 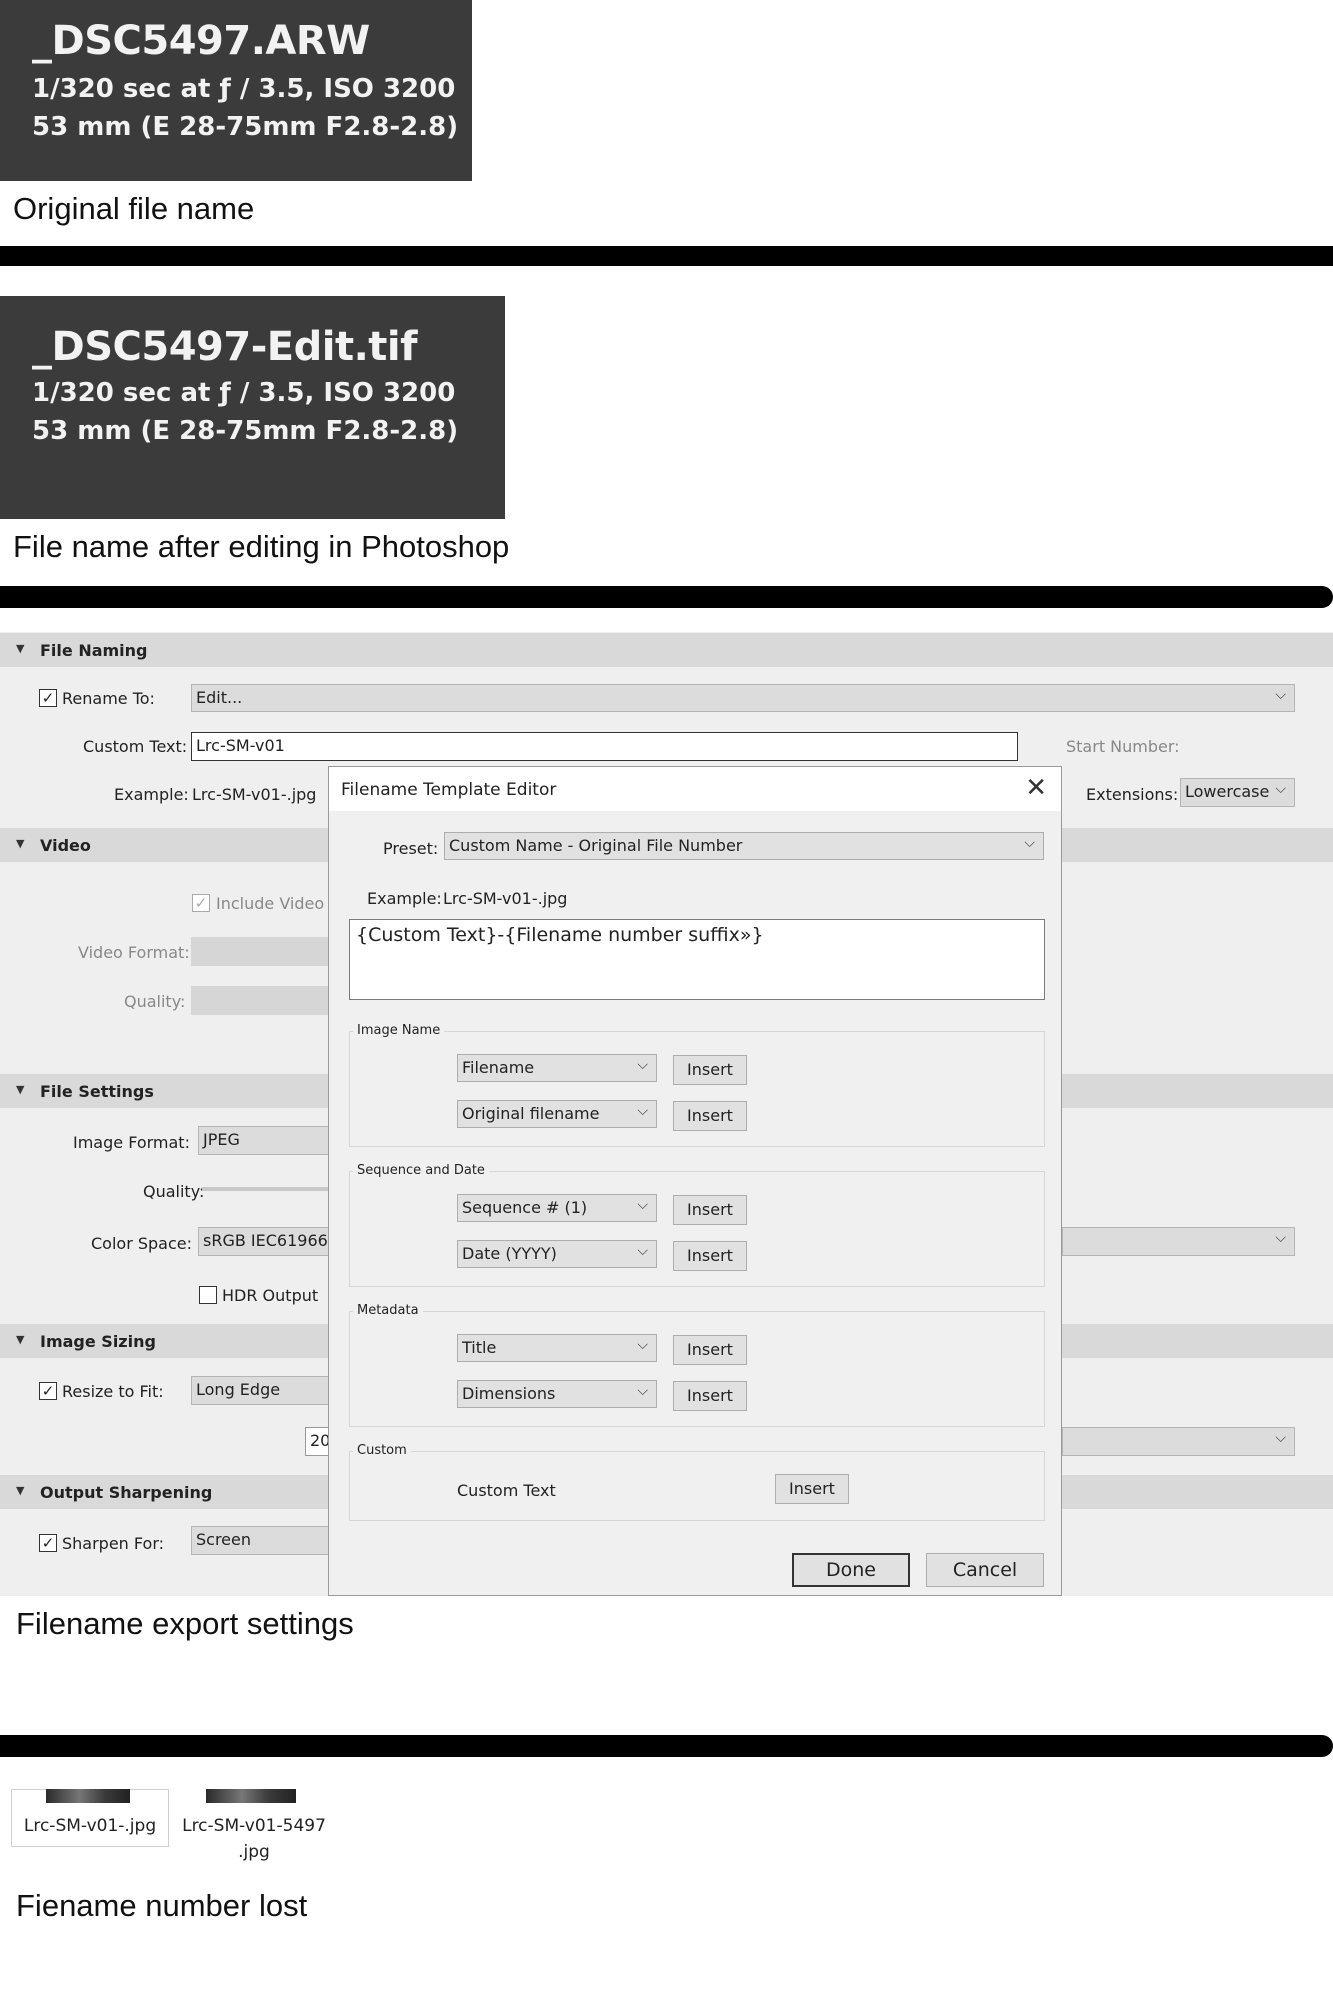 I want to click on metadata-select-2: Dimensions ⌵, so click(x=557, y=1394).